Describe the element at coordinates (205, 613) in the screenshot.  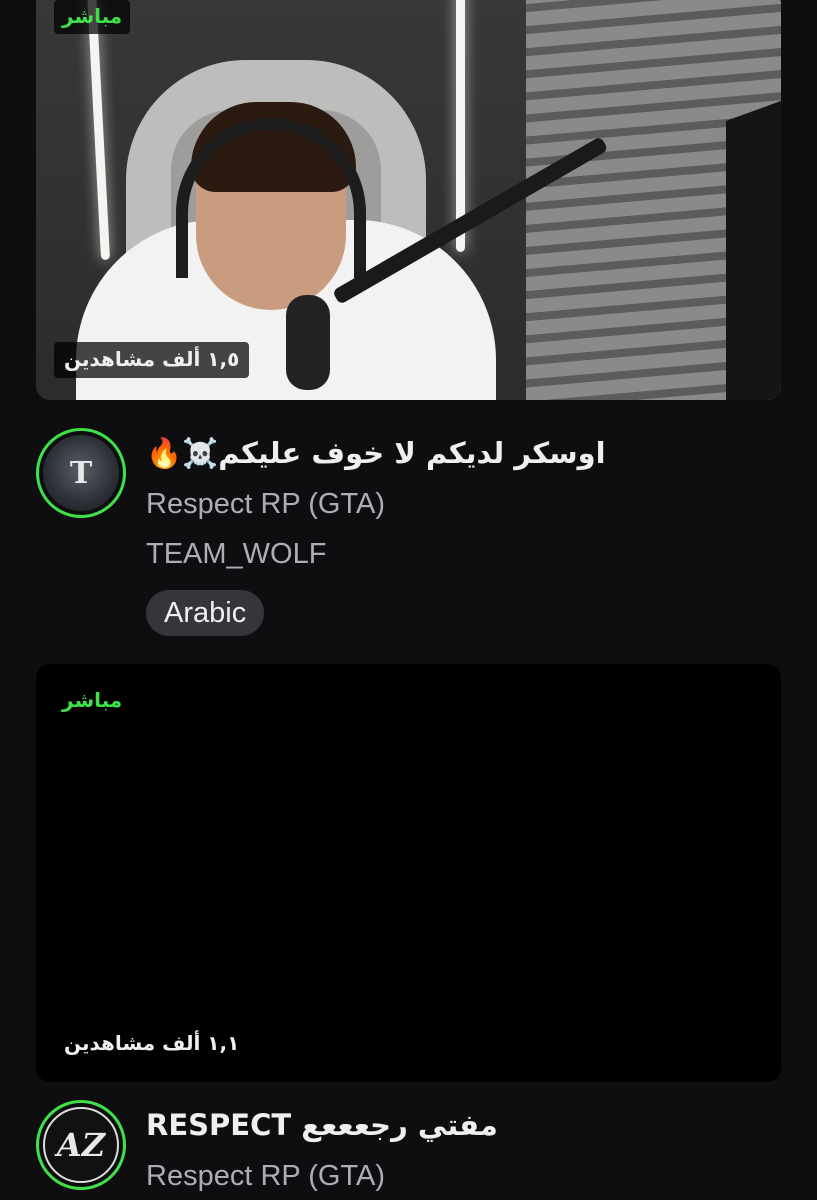
I see `tag-arabic: Arabic` at that location.